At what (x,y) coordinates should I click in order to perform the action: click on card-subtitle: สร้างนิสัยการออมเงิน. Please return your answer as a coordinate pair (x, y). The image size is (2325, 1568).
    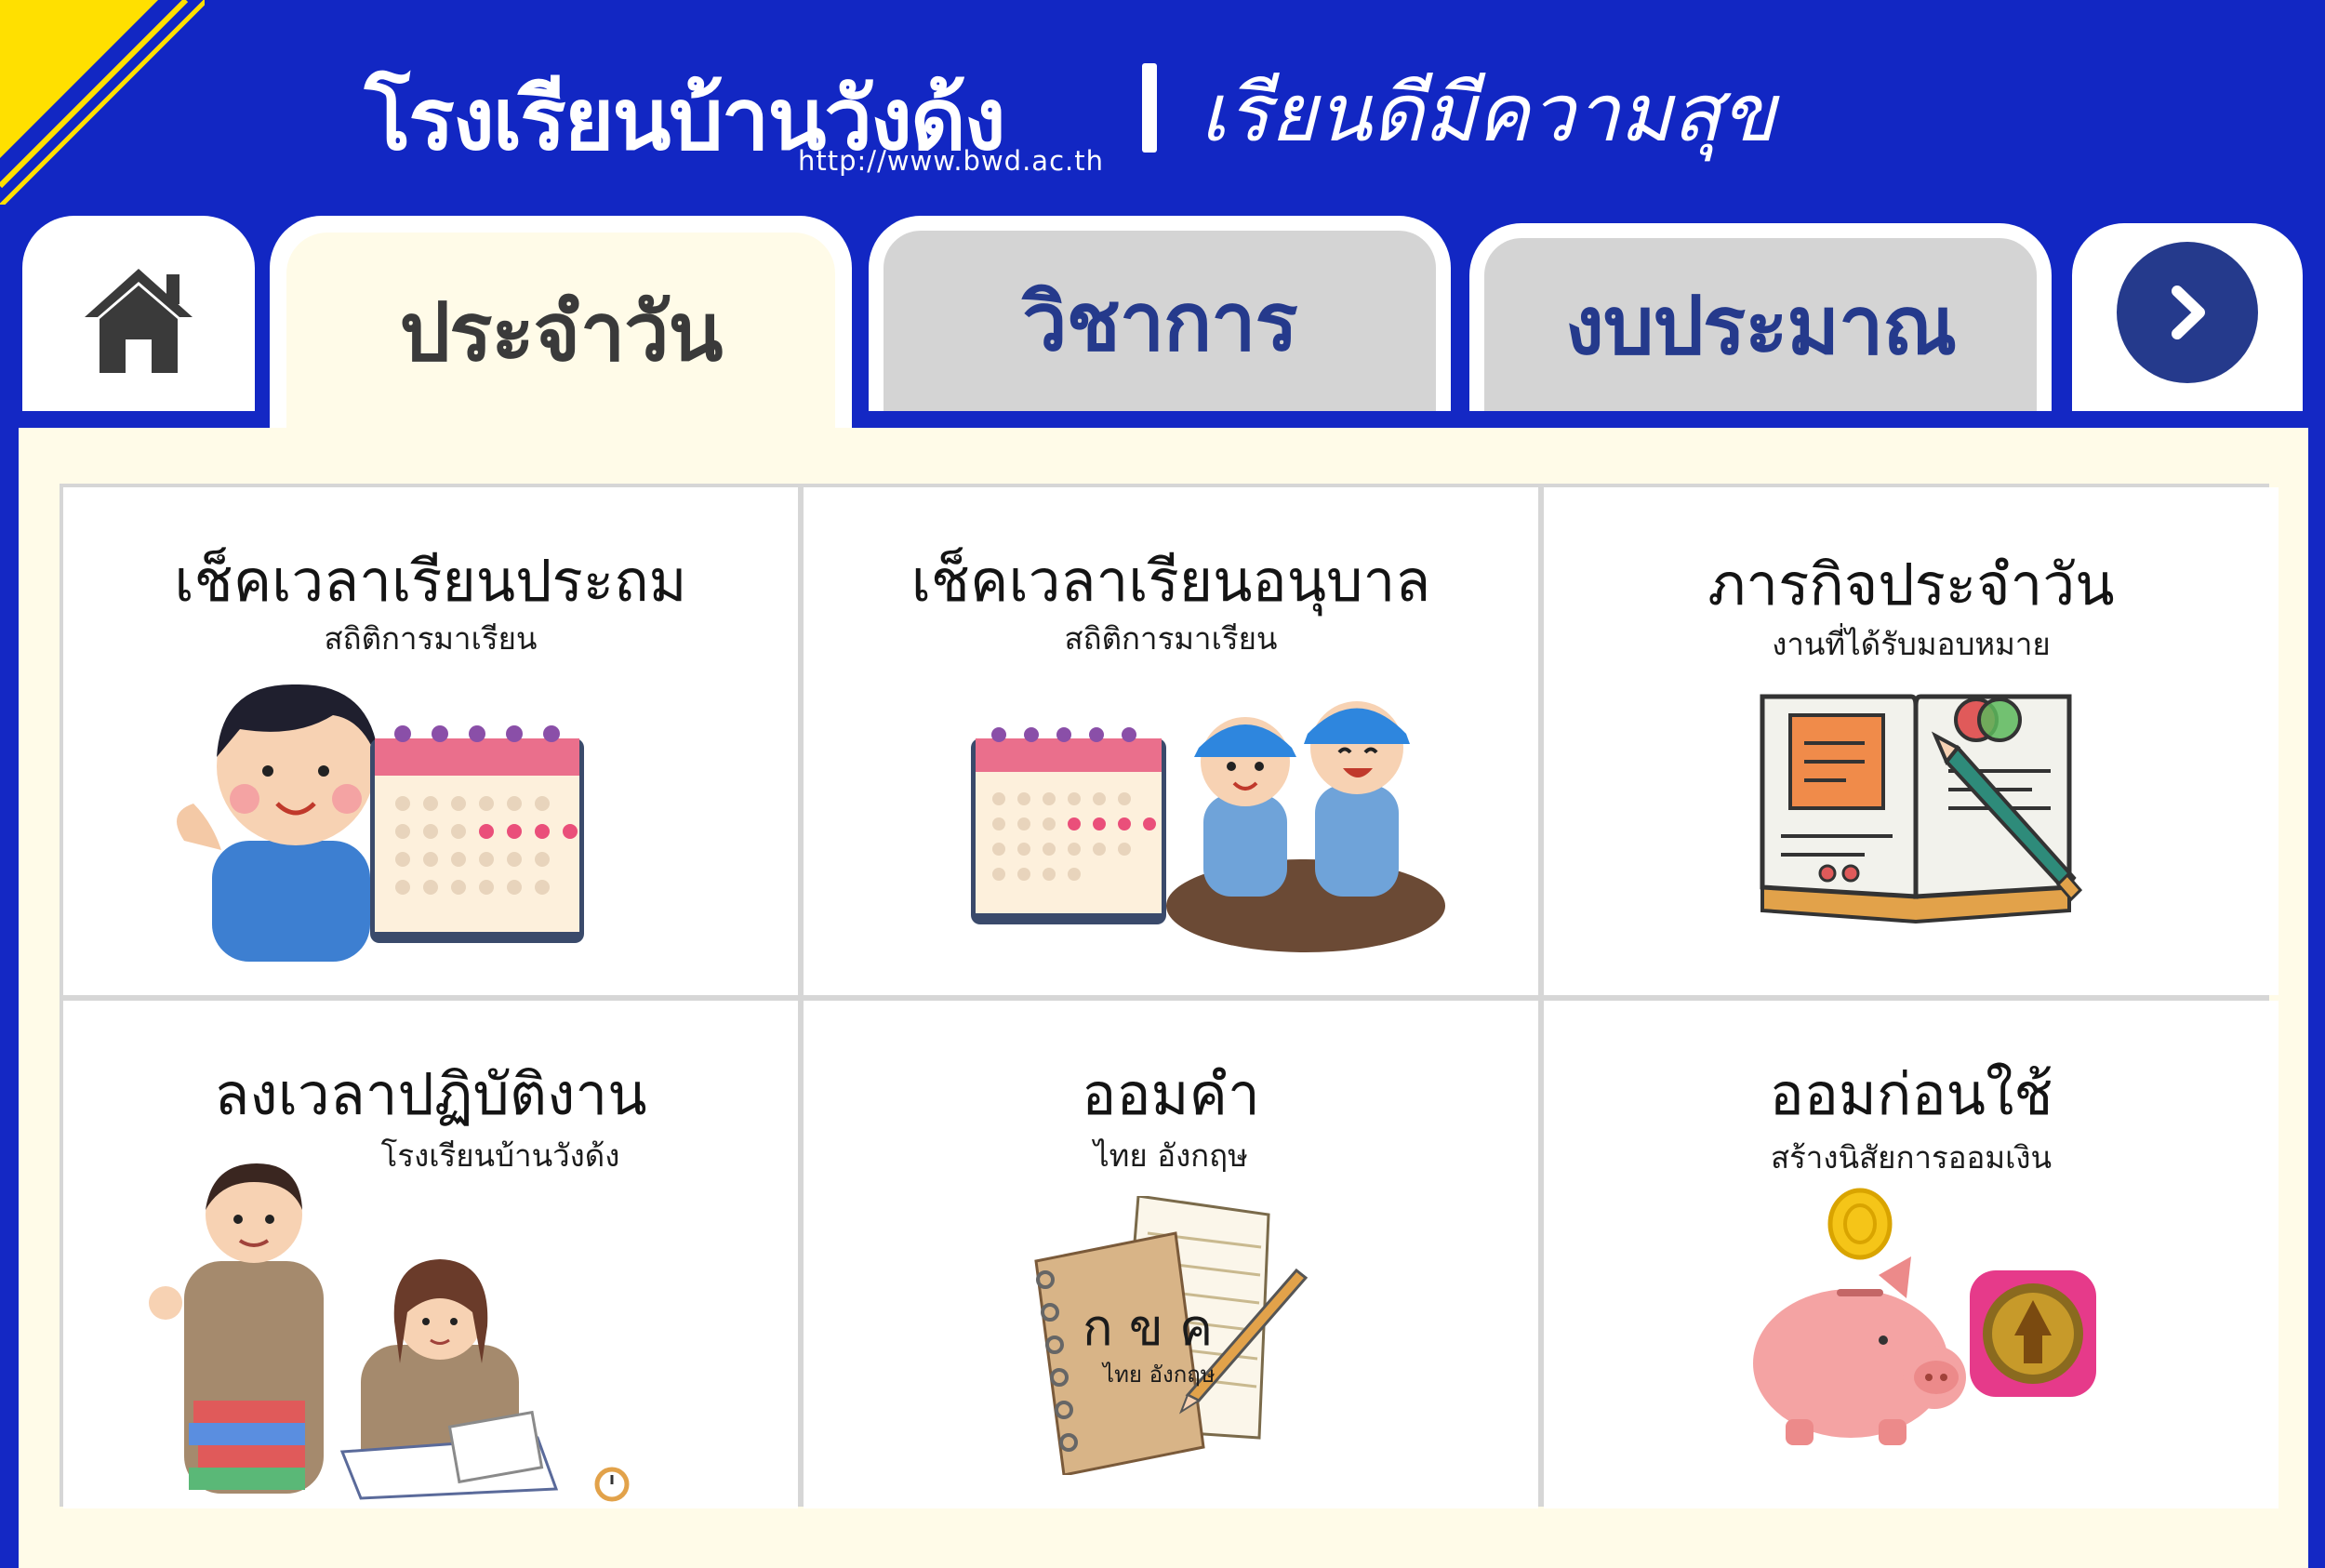
    Looking at the image, I should click on (1911, 1157).